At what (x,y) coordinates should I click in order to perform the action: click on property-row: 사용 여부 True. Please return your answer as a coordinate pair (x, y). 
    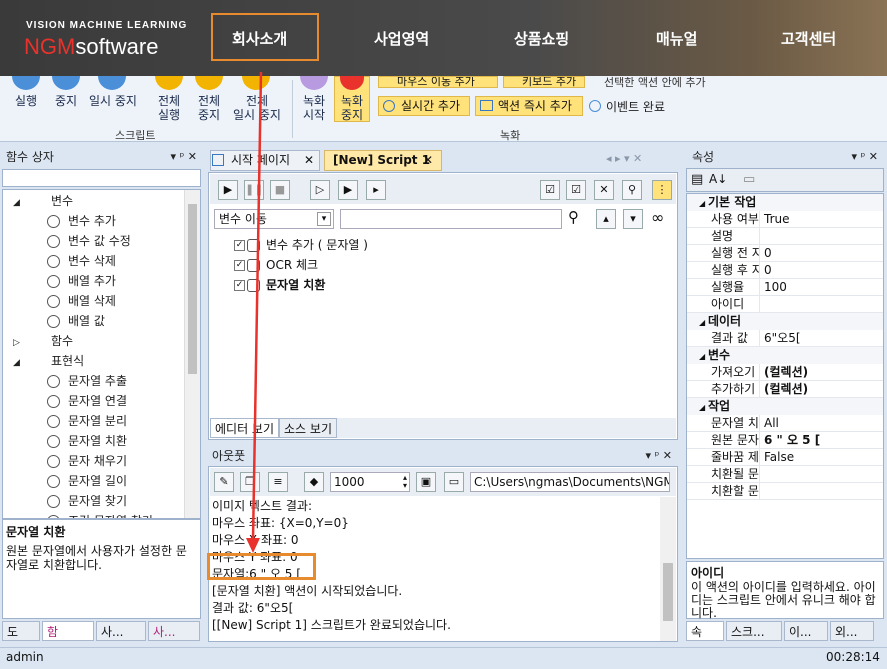
    Looking at the image, I should click on (785, 219).